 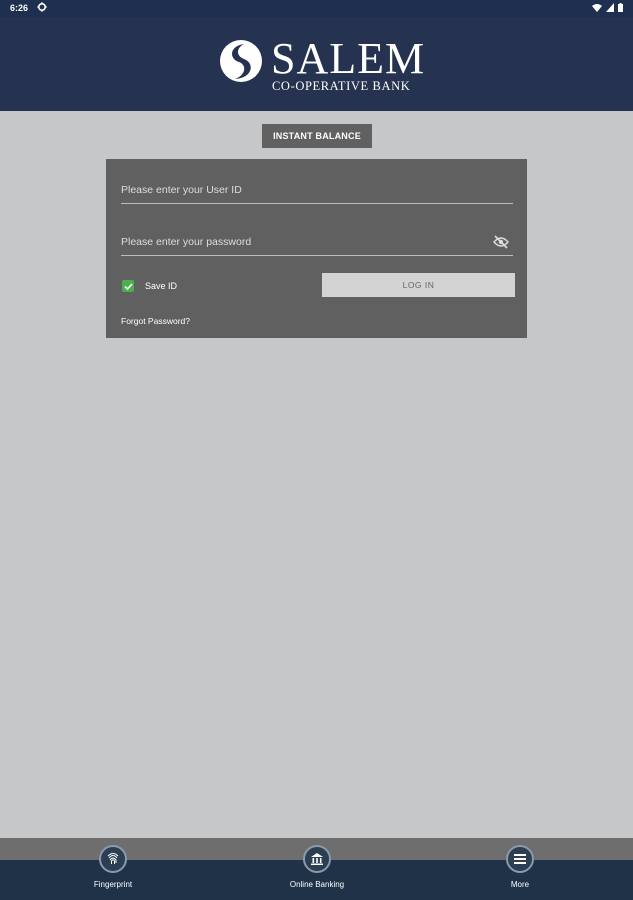 I want to click on checkmark-icon, so click(x=128, y=286).